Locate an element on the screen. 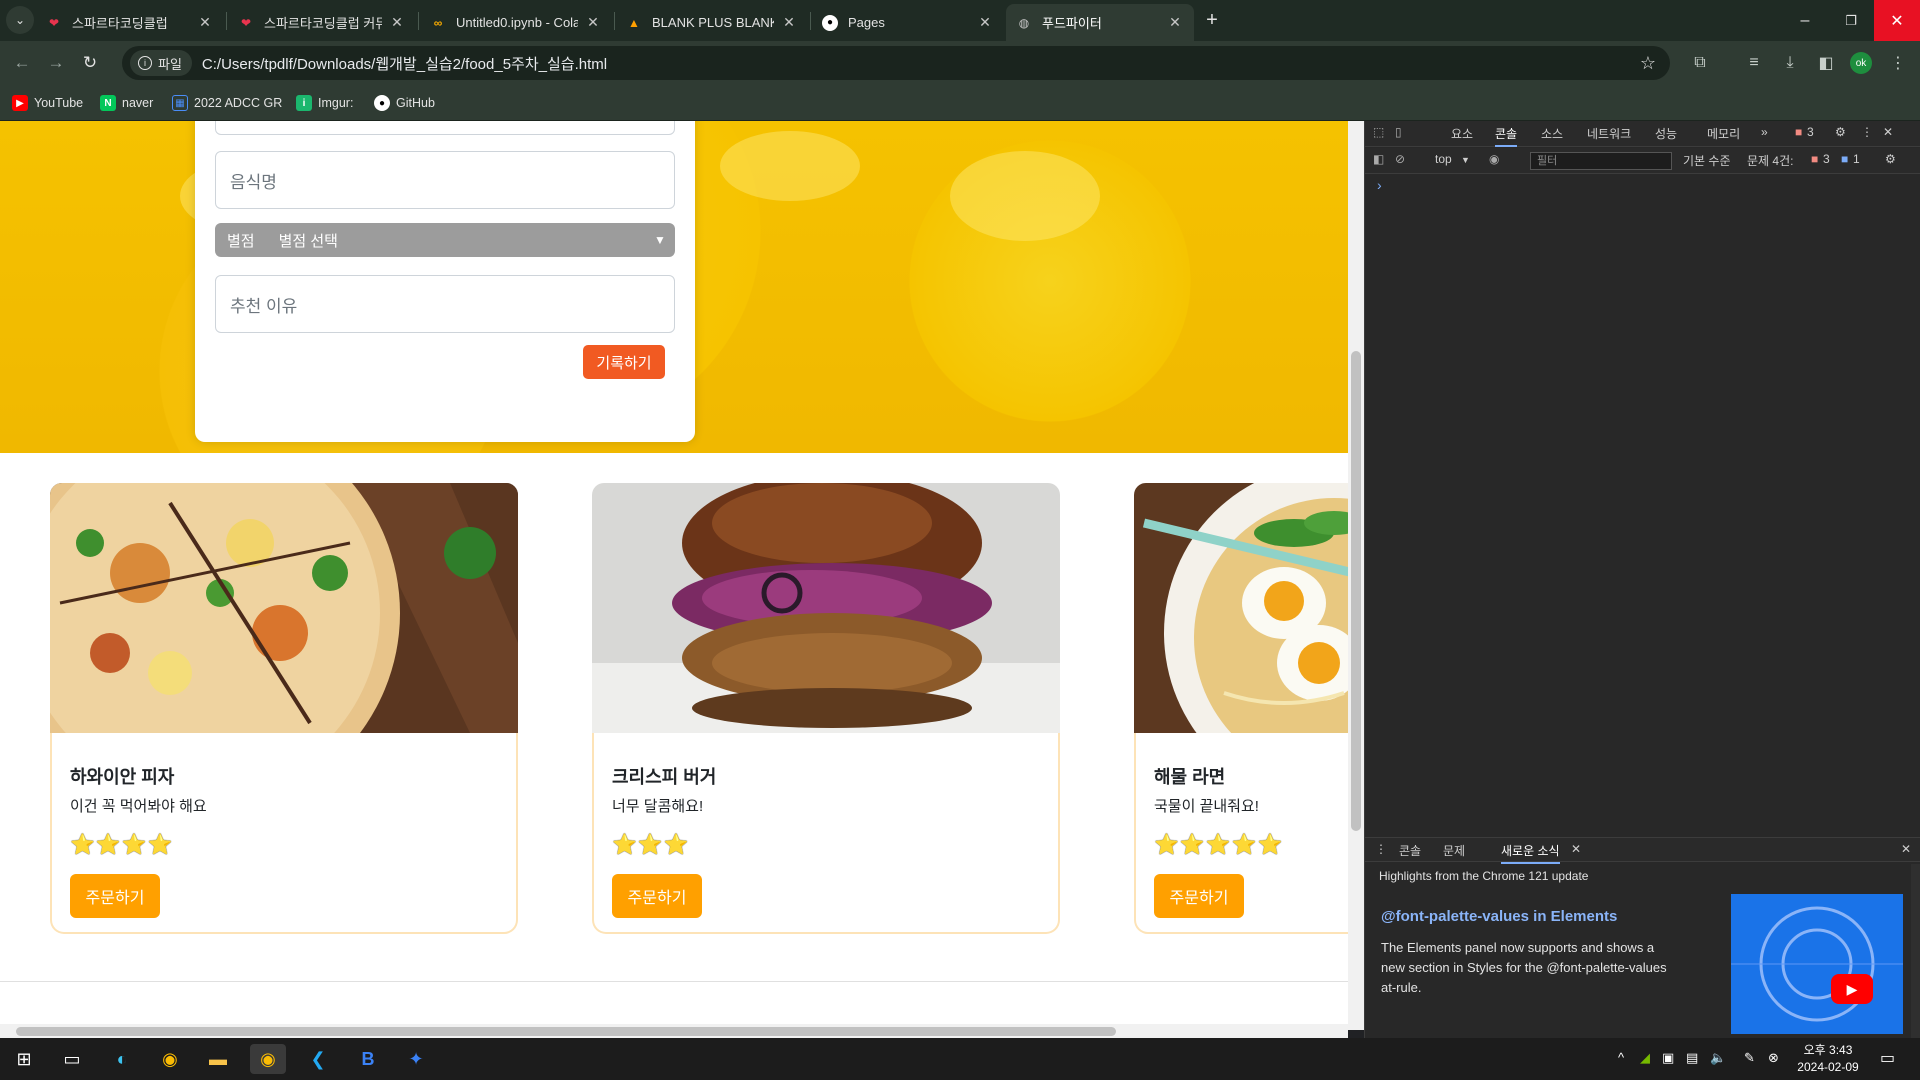 The width and height of the screenshot is (1920, 1080). food-name-input: 음식명 is located at coordinates (445, 180).